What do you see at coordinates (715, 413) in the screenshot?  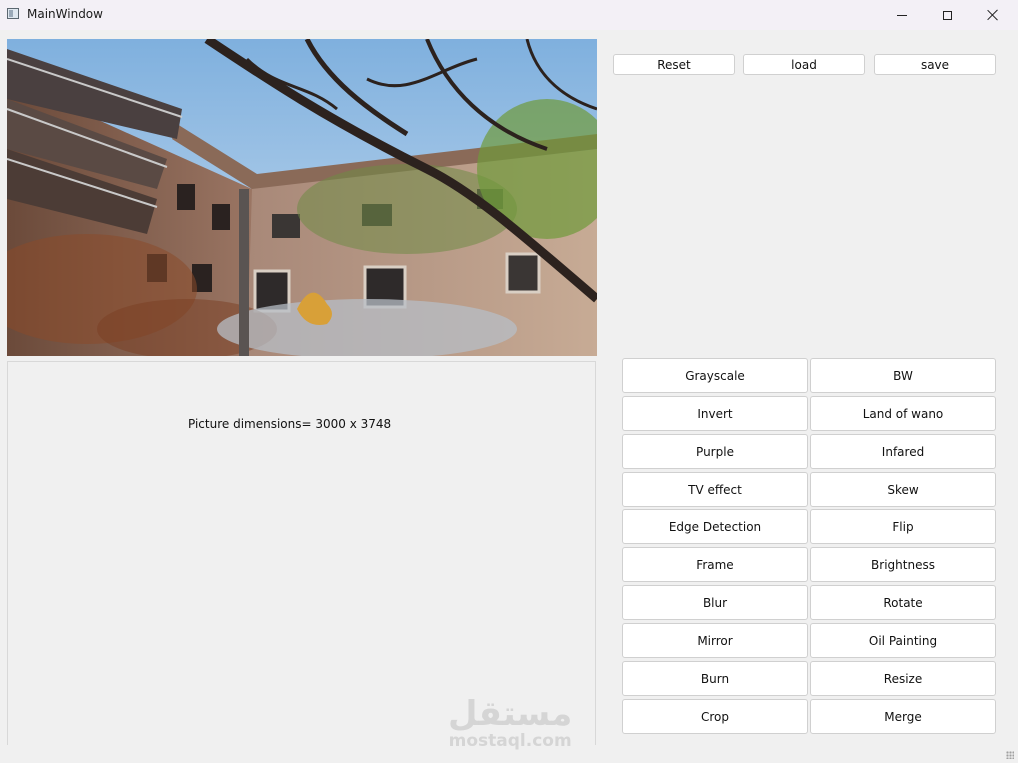 I see `invert-button: Invert` at bounding box center [715, 413].